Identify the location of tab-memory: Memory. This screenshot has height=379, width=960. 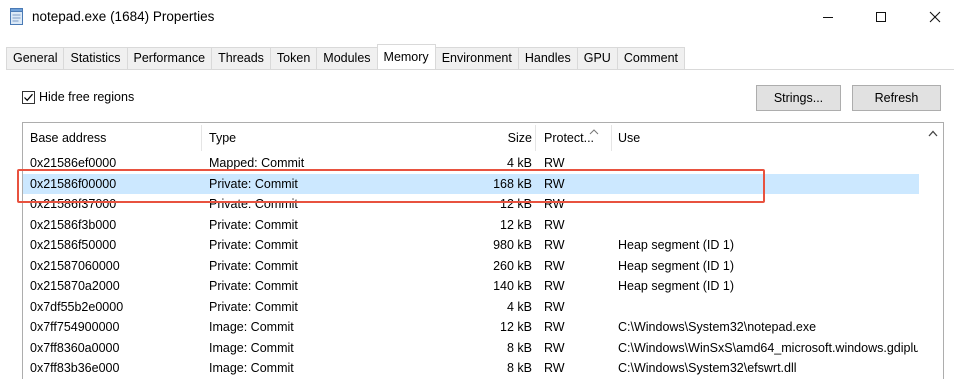
(406, 56).